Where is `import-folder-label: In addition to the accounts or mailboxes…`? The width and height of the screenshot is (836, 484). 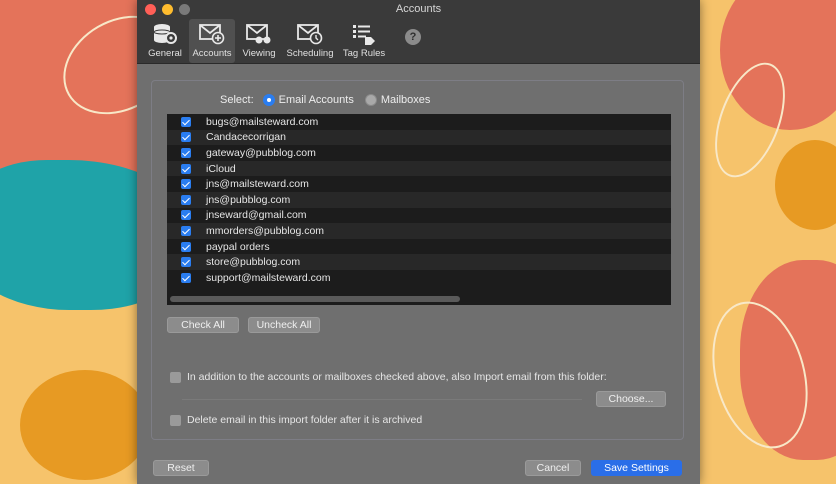 import-folder-label: In addition to the accounts or mailboxes… is located at coordinates (397, 377).